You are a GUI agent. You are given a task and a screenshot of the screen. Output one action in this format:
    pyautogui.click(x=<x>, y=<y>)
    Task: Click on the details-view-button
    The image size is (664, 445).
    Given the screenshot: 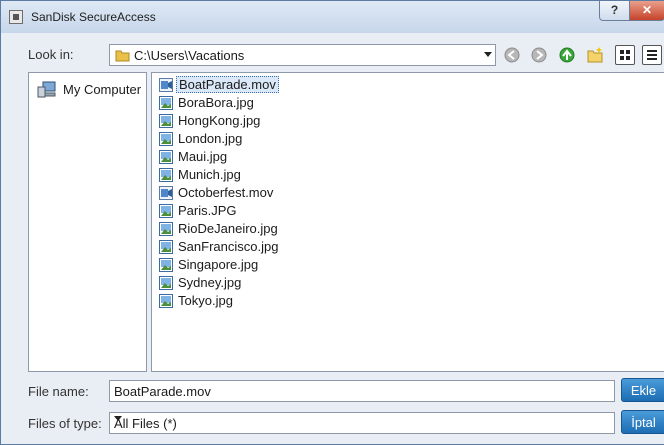 What is the action you would take?
    pyautogui.click(x=652, y=55)
    